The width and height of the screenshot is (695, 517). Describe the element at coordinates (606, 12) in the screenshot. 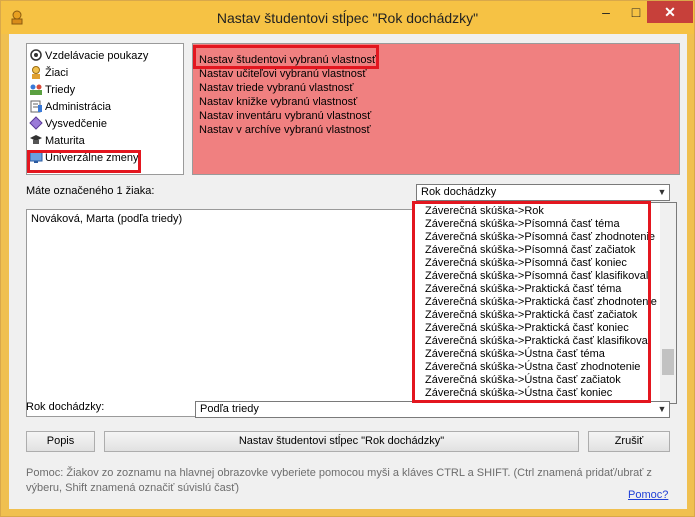

I see `minimize-button: –` at that location.